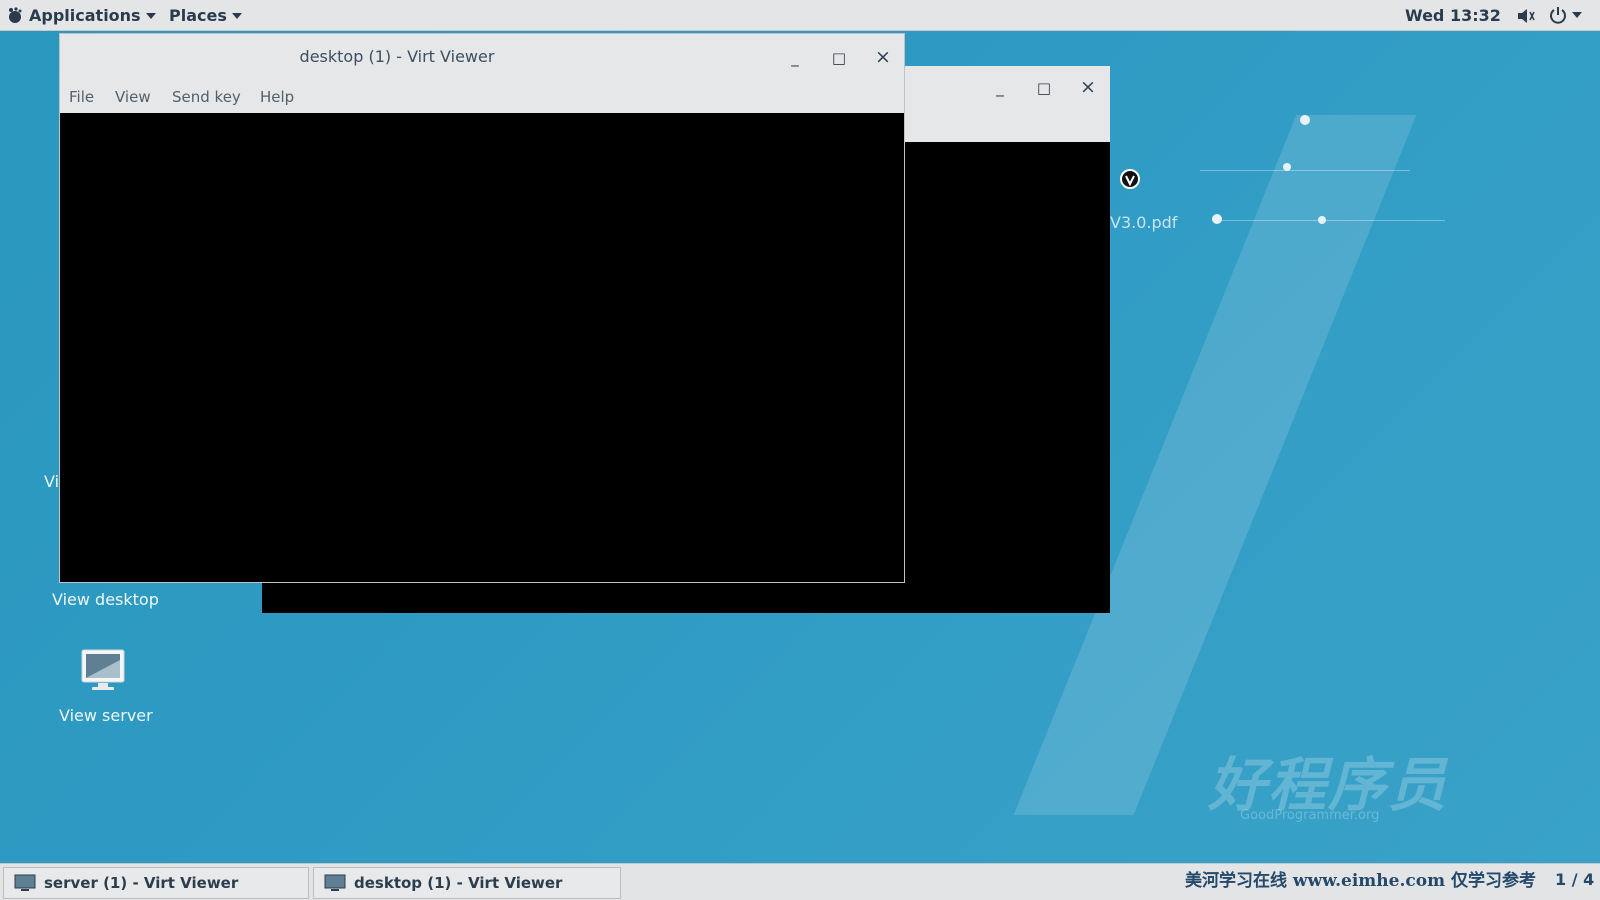 Image resolution: width=1600 pixels, height=900 pixels. I want to click on system-menu, so click(1565, 15).